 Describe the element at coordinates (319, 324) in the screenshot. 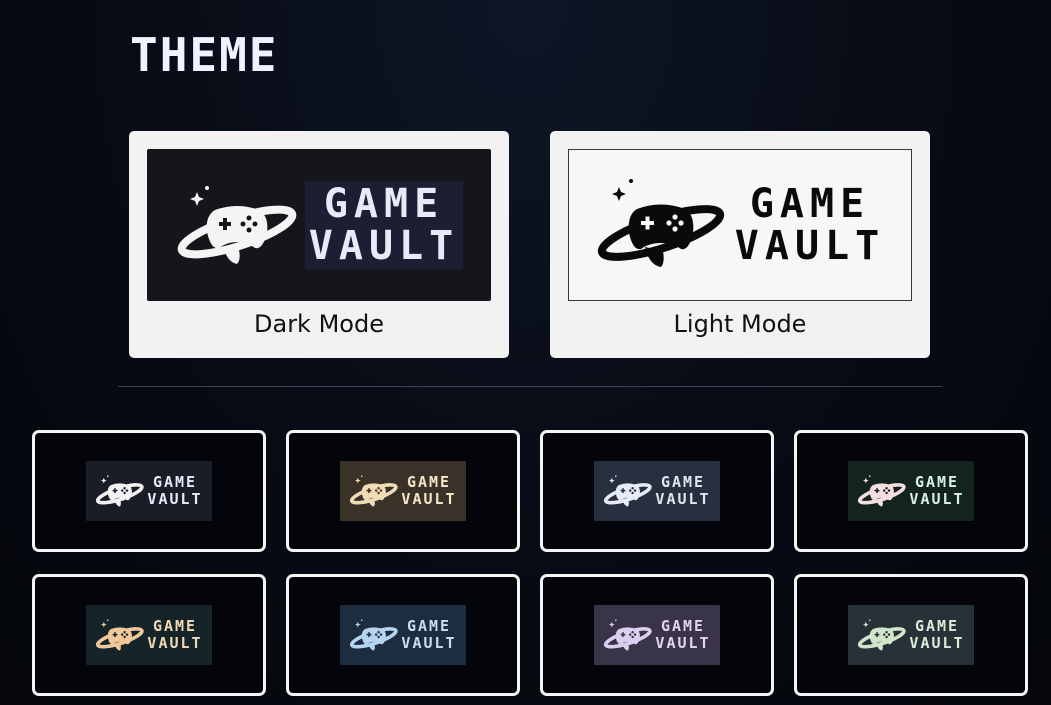

I see `dark-mode-label: Dark Mode` at that location.